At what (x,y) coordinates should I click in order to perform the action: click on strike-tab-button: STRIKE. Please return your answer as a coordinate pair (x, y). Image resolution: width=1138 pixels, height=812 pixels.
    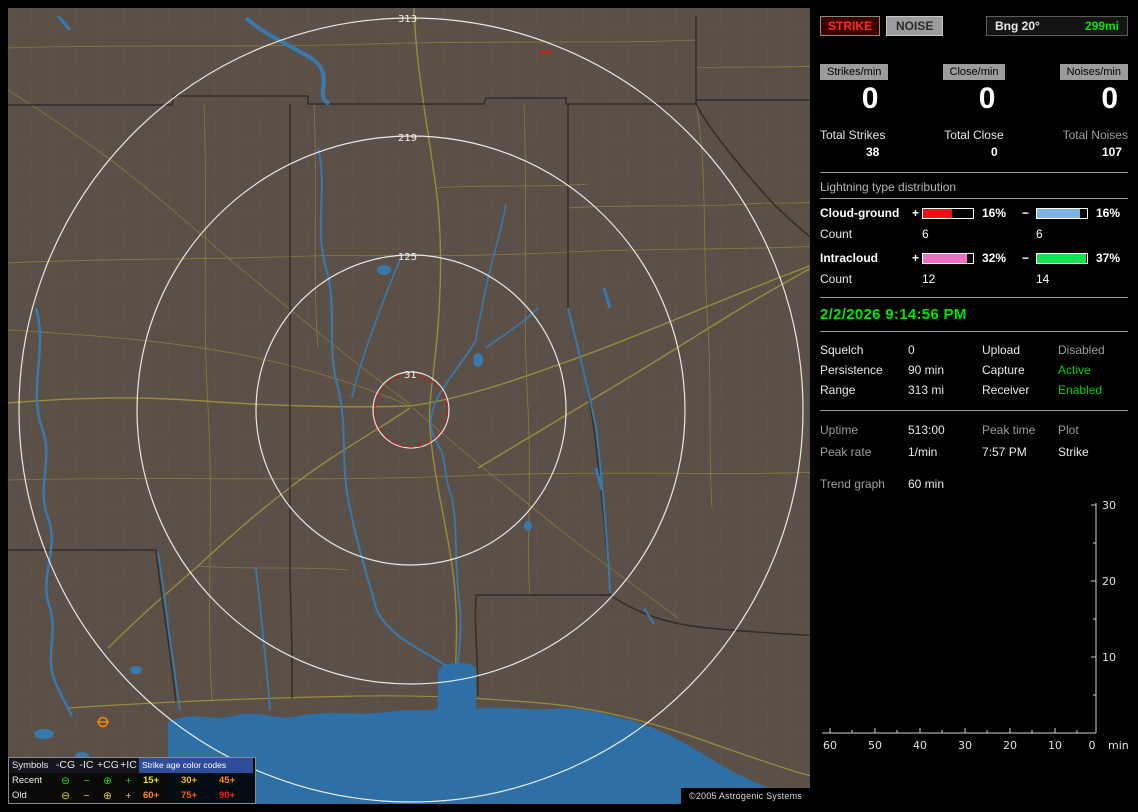
    Looking at the image, I should click on (850, 26).